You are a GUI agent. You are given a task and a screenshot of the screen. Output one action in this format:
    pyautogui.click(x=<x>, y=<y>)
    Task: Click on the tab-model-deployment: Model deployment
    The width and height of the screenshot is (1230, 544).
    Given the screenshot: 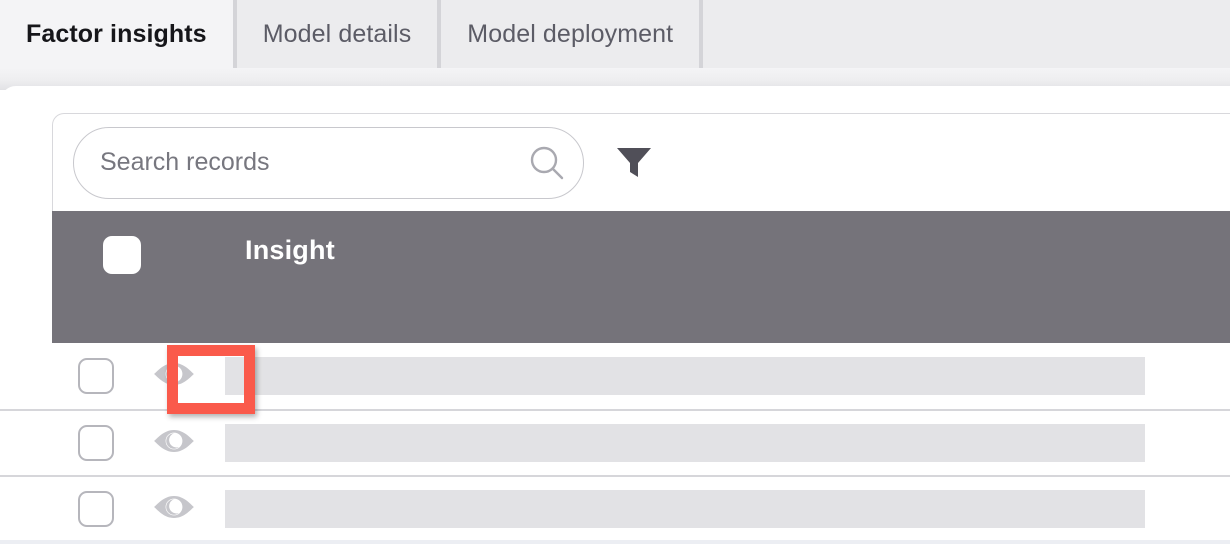 What is the action you would take?
    pyautogui.click(x=572, y=34)
    